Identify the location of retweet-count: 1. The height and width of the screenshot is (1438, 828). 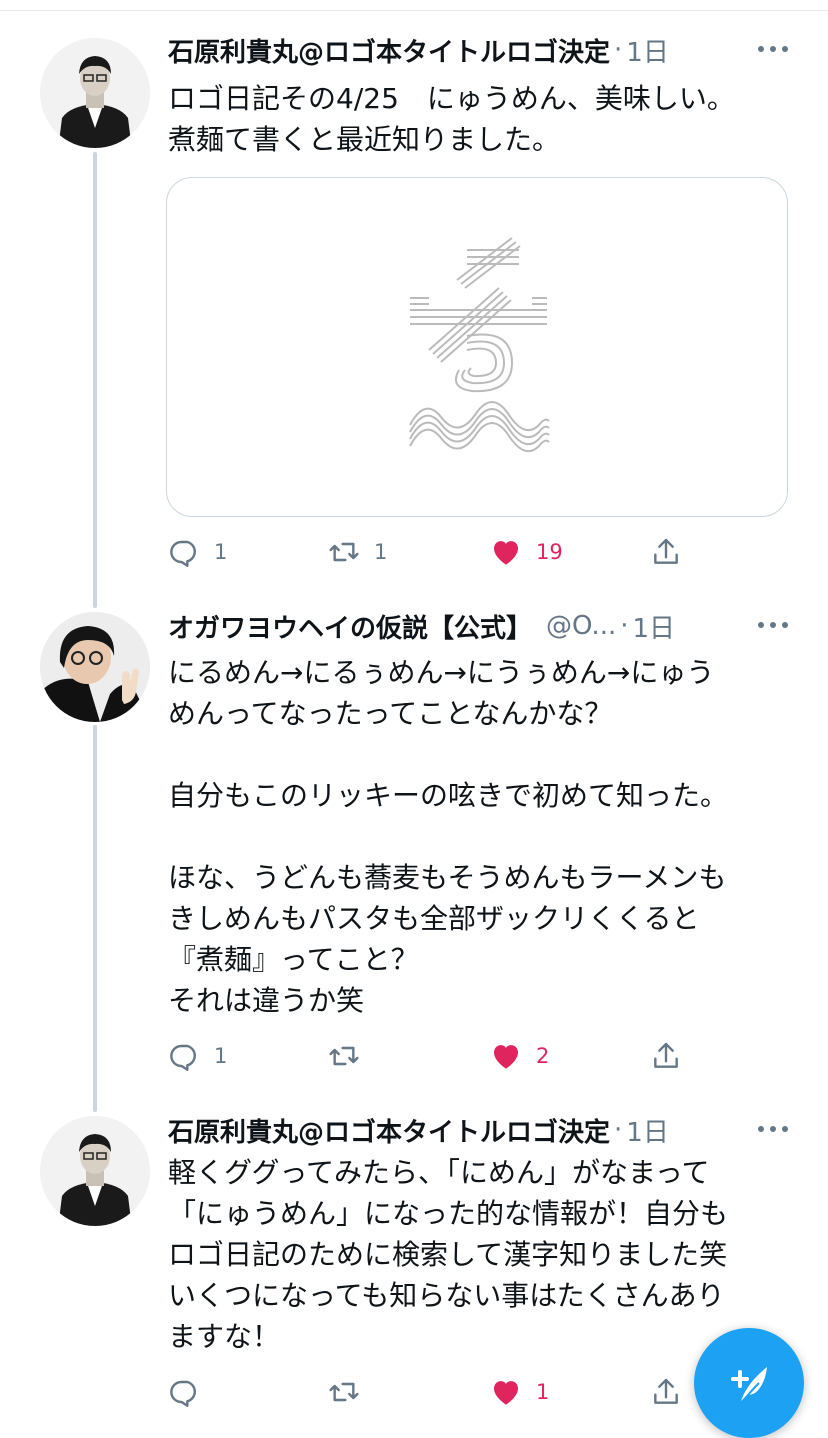
(381, 552).